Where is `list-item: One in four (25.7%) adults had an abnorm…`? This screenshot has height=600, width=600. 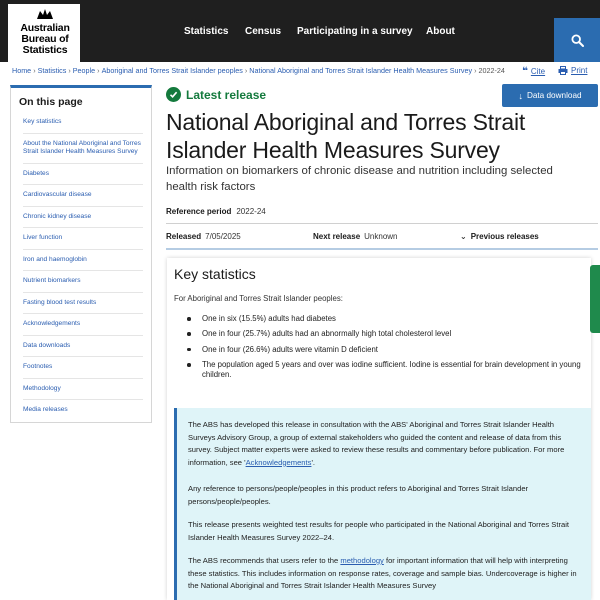
list-item: One in four (25.7%) adults had an abnorm… is located at coordinates (387, 334).